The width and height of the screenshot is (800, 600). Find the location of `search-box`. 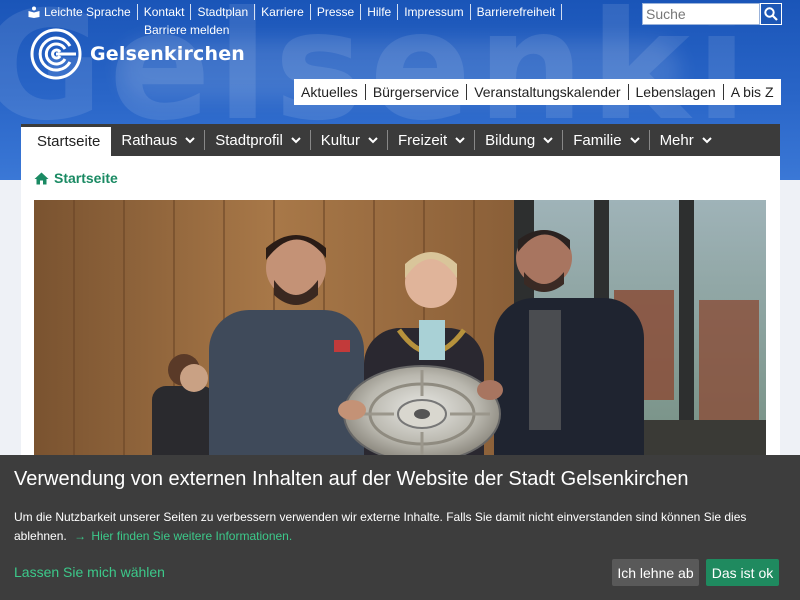

search-box is located at coordinates (712, 14).